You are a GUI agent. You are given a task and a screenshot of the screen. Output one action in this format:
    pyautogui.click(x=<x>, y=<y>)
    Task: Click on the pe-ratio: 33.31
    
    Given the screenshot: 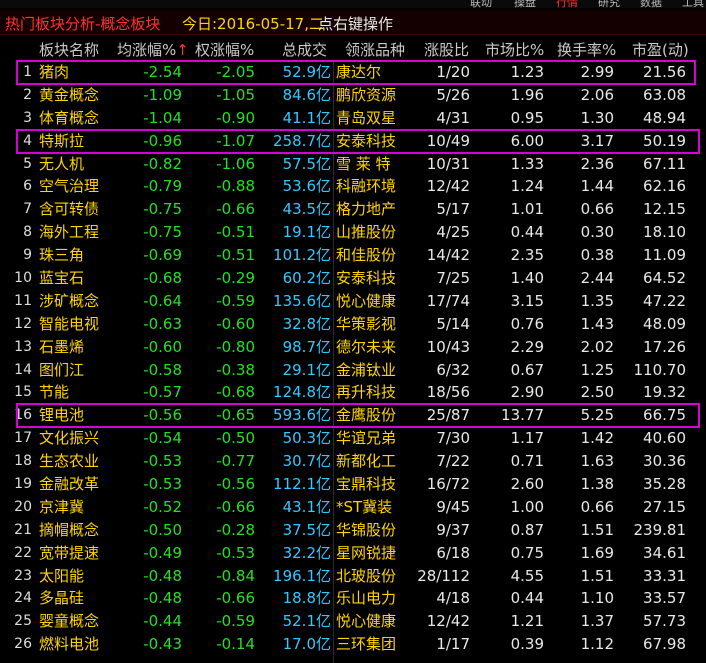 What is the action you would take?
    pyautogui.click(x=664, y=575)
    